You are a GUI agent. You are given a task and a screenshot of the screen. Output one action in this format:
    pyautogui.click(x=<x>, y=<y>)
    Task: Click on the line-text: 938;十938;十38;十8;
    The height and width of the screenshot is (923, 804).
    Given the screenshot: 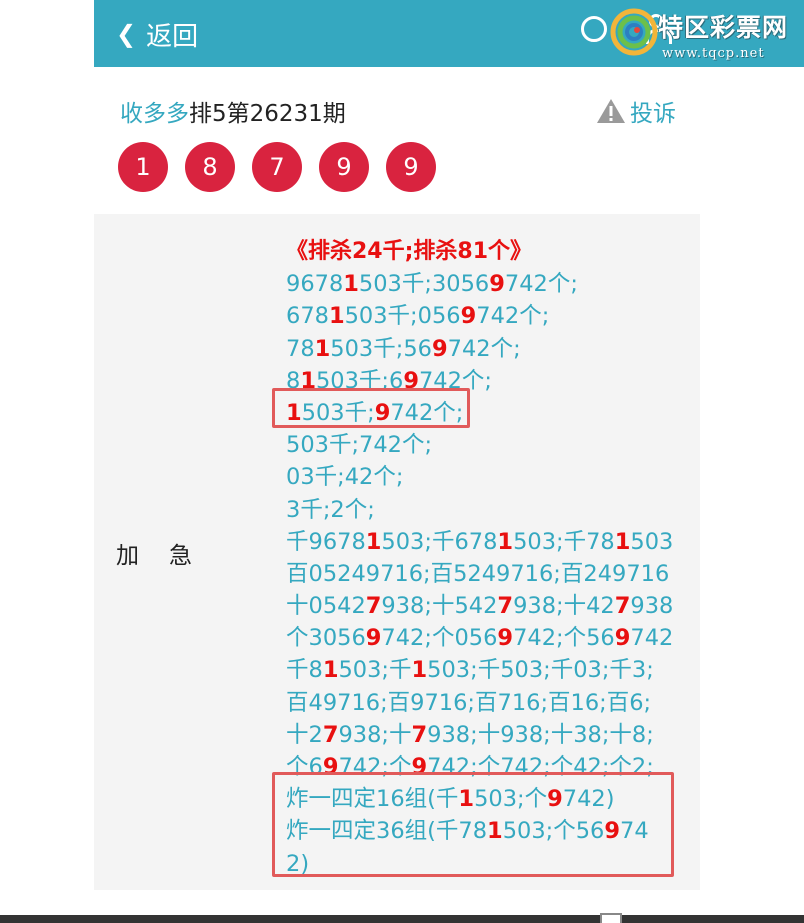 What is the action you would take?
    pyautogui.click(x=540, y=734)
    